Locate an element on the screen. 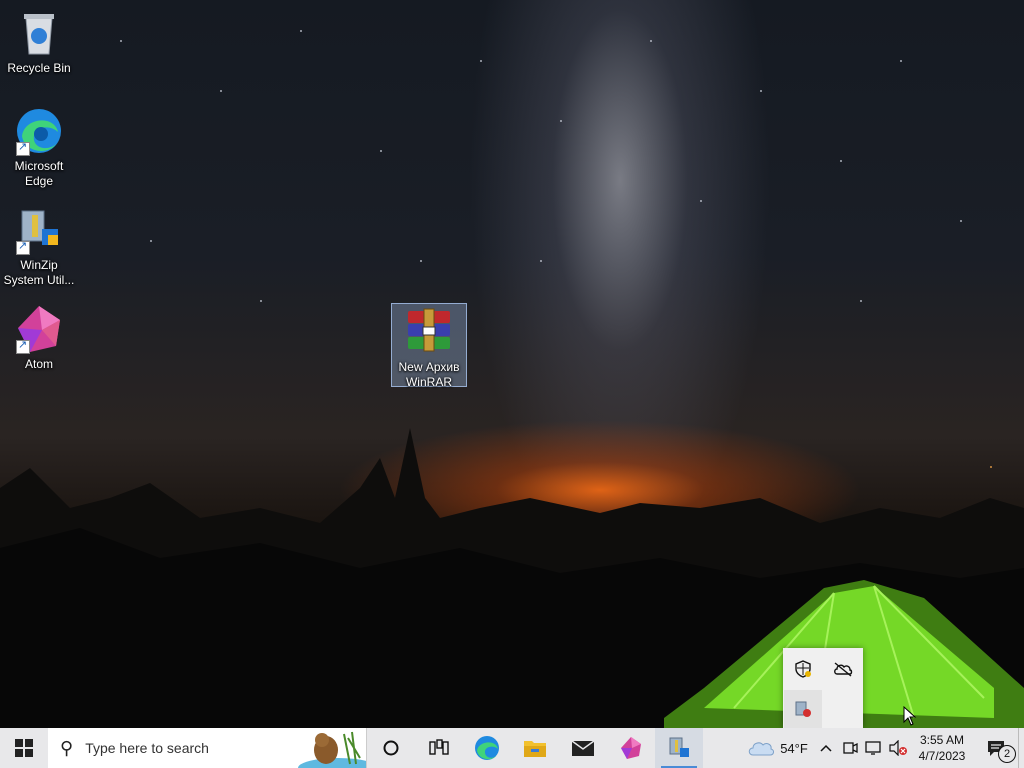 The width and height of the screenshot is (1024, 768). desktop-icon-label: Microsoft is located at coordinates (39, 166).